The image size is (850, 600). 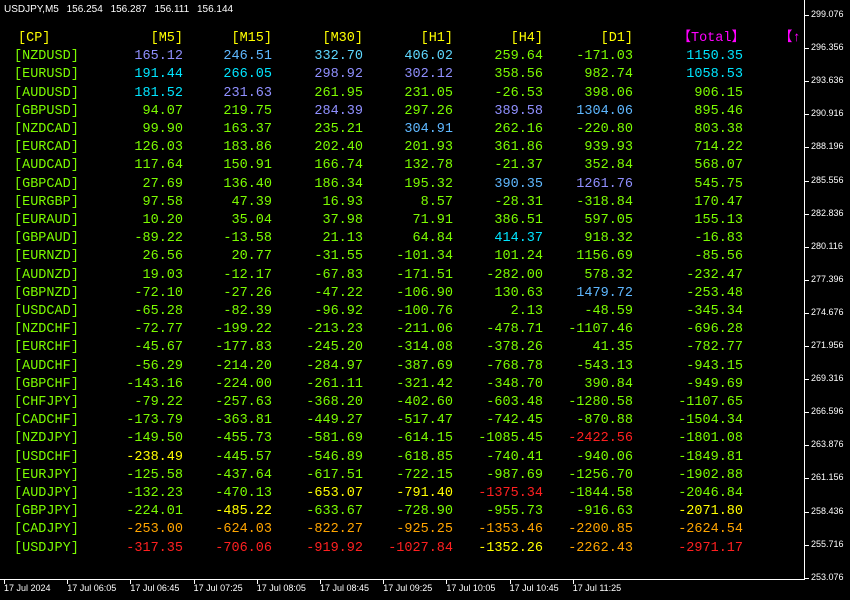 What do you see at coordinates (251, 38) in the screenshot?
I see `column-header: [M15]` at bounding box center [251, 38].